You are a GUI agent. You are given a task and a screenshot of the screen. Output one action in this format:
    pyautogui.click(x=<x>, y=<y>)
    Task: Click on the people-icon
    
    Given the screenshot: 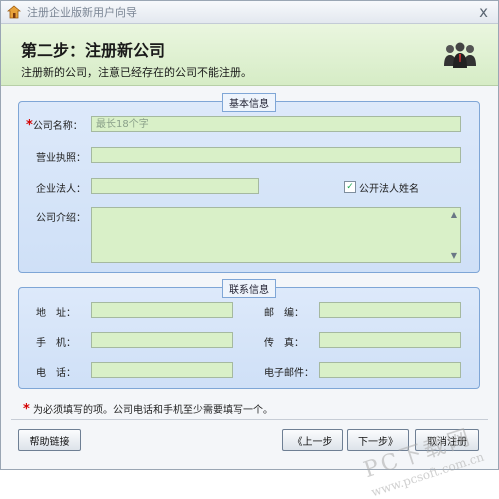 What is the action you would take?
    pyautogui.click(x=460, y=56)
    